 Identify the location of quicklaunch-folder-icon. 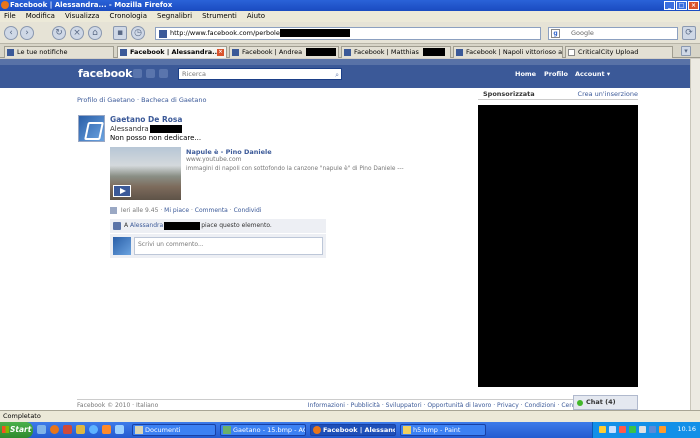
(80, 429).